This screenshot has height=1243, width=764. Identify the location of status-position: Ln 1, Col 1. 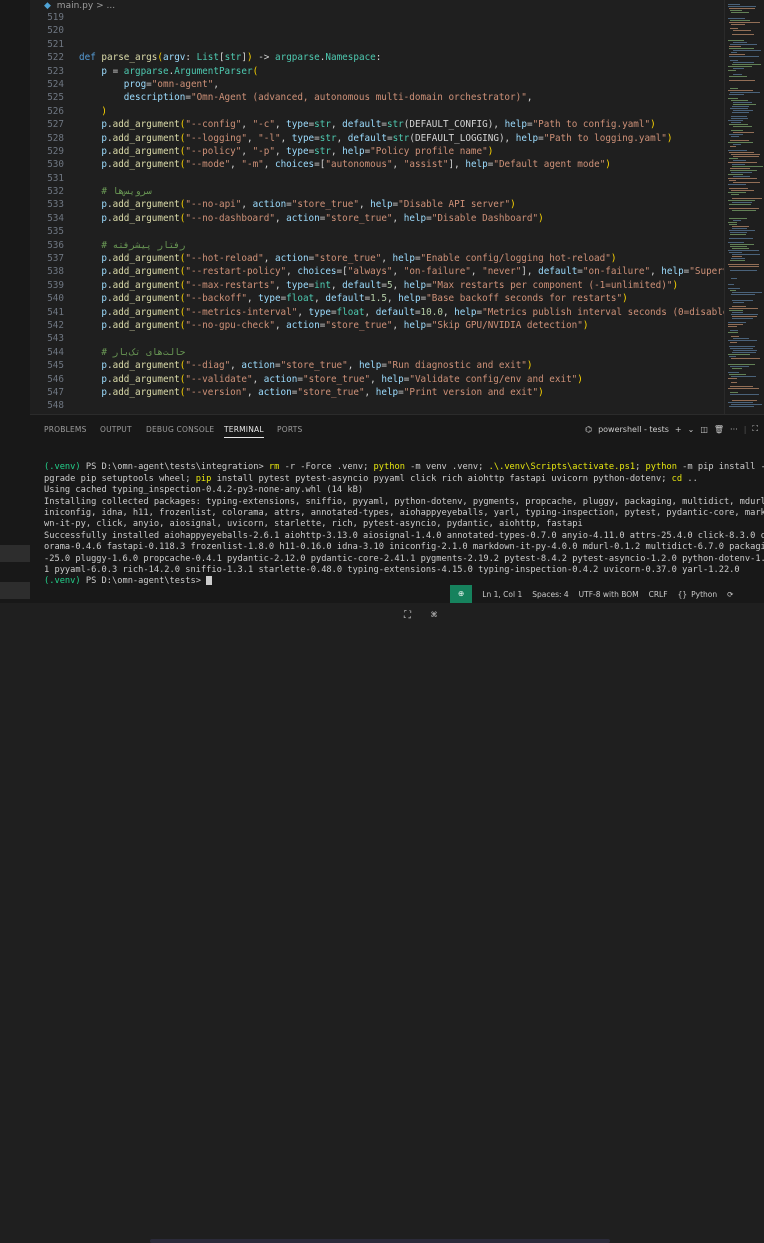
(502, 594).